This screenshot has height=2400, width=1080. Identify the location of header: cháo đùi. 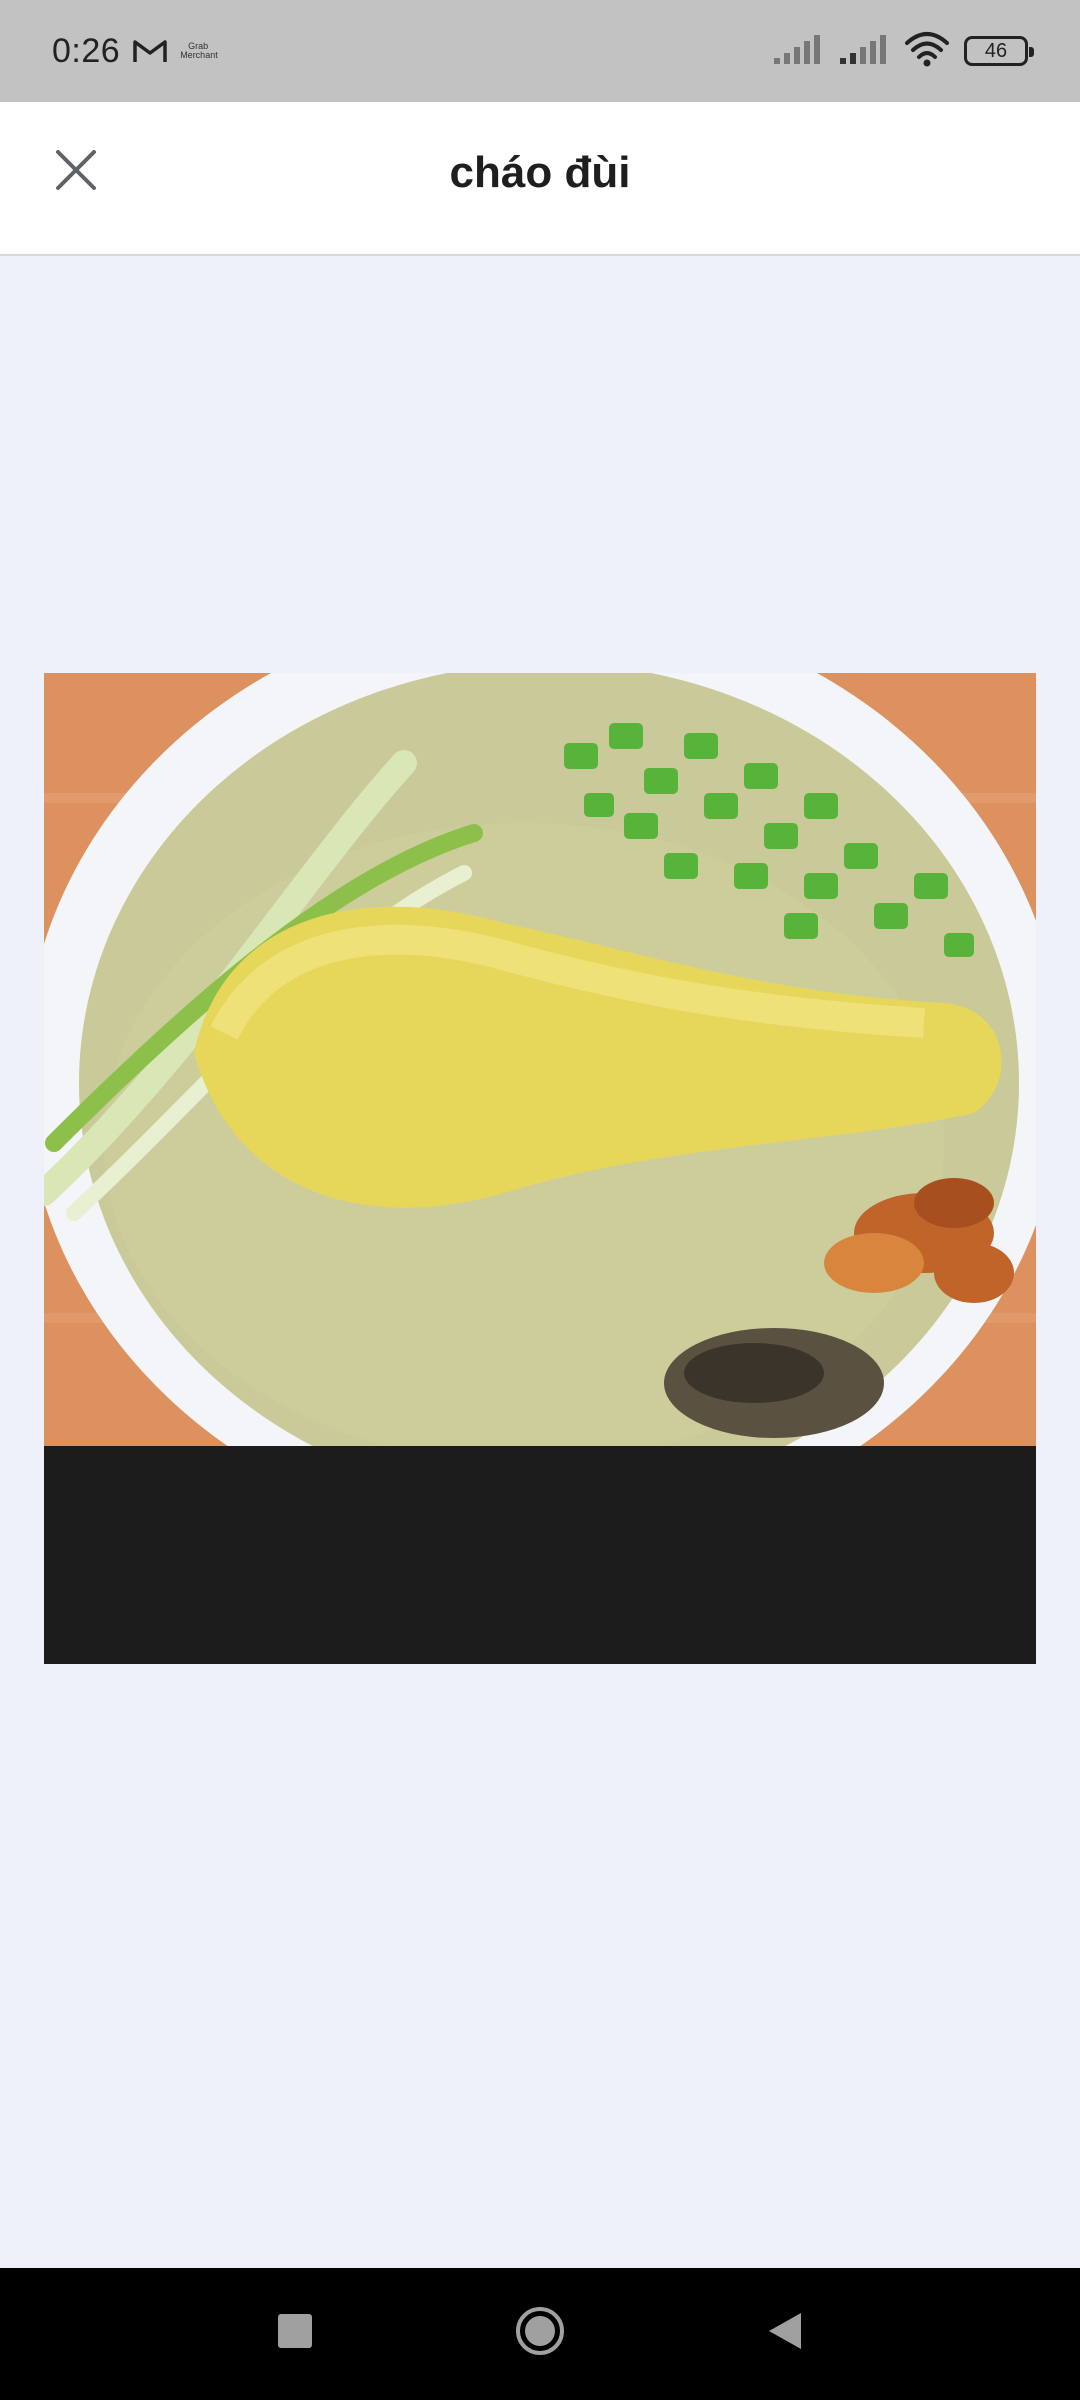
(540, 179).